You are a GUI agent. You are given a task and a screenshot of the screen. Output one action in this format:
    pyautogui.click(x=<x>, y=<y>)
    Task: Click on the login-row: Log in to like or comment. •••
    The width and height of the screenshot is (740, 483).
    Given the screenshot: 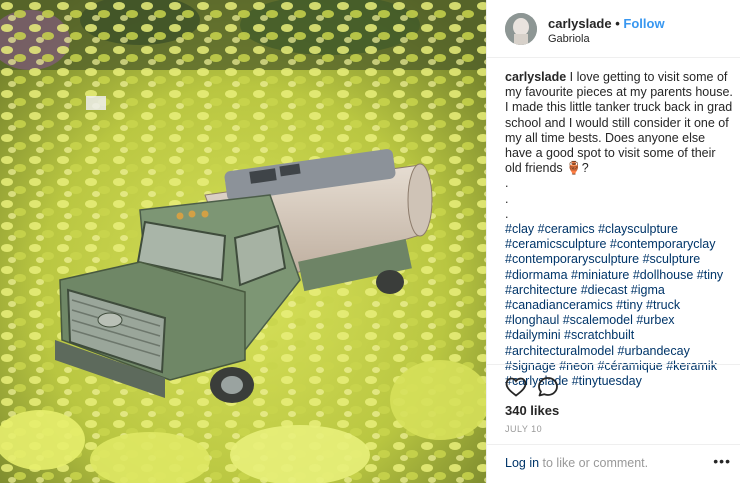 What is the action you would take?
    pyautogui.click(x=613, y=463)
    